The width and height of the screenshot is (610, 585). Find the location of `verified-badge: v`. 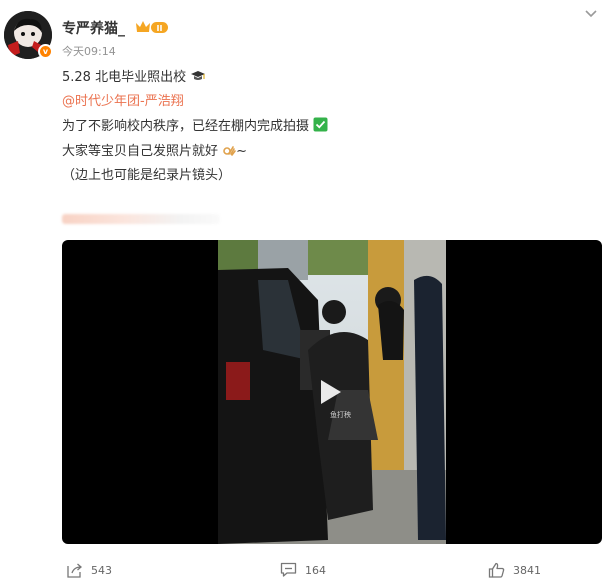

verified-badge: v is located at coordinates (45, 51).